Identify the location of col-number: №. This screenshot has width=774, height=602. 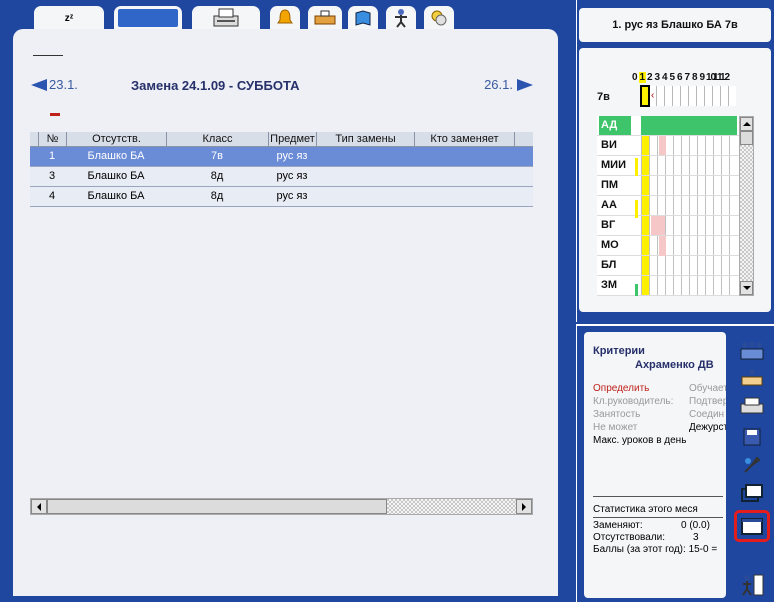
(52, 139).